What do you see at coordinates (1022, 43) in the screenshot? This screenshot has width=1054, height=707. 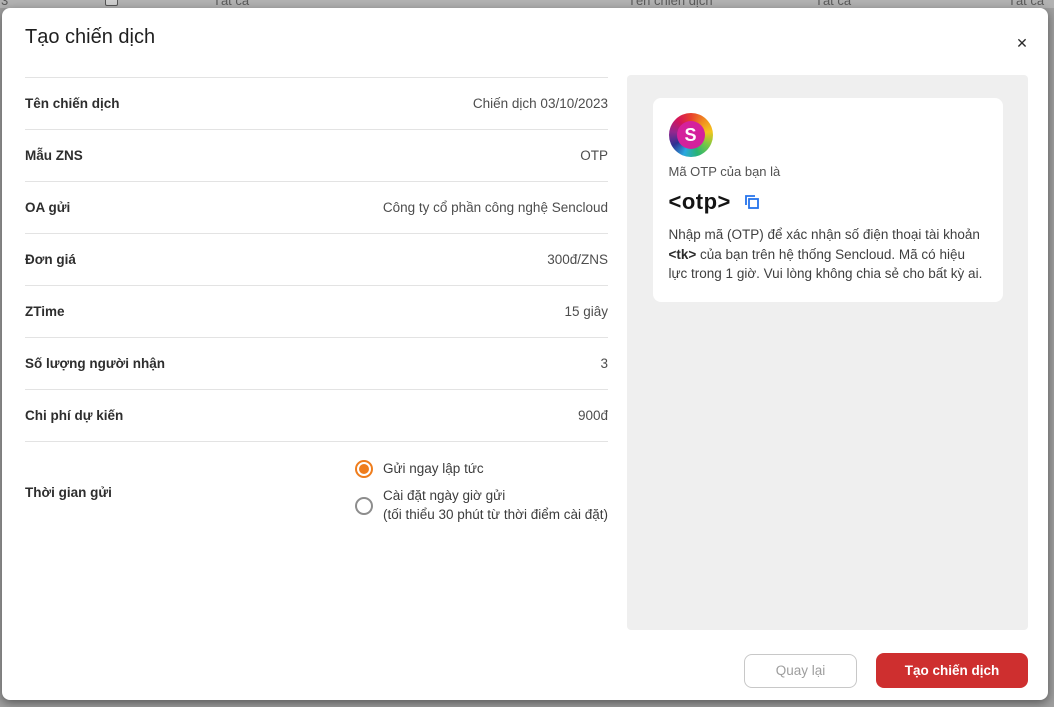 I see `close-icon: ✕` at bounding box center [1022, 43].